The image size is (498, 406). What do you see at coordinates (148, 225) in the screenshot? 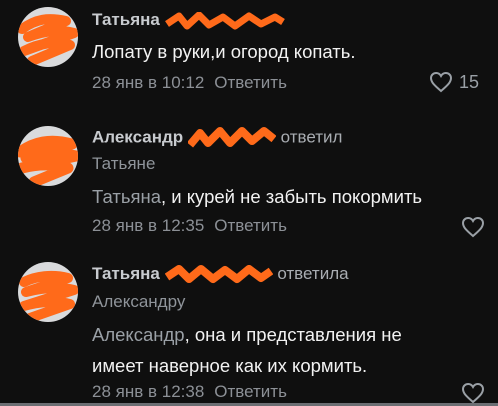
I see `comment-date: 28 янв в 12:35` at bounding box center [148, 225].